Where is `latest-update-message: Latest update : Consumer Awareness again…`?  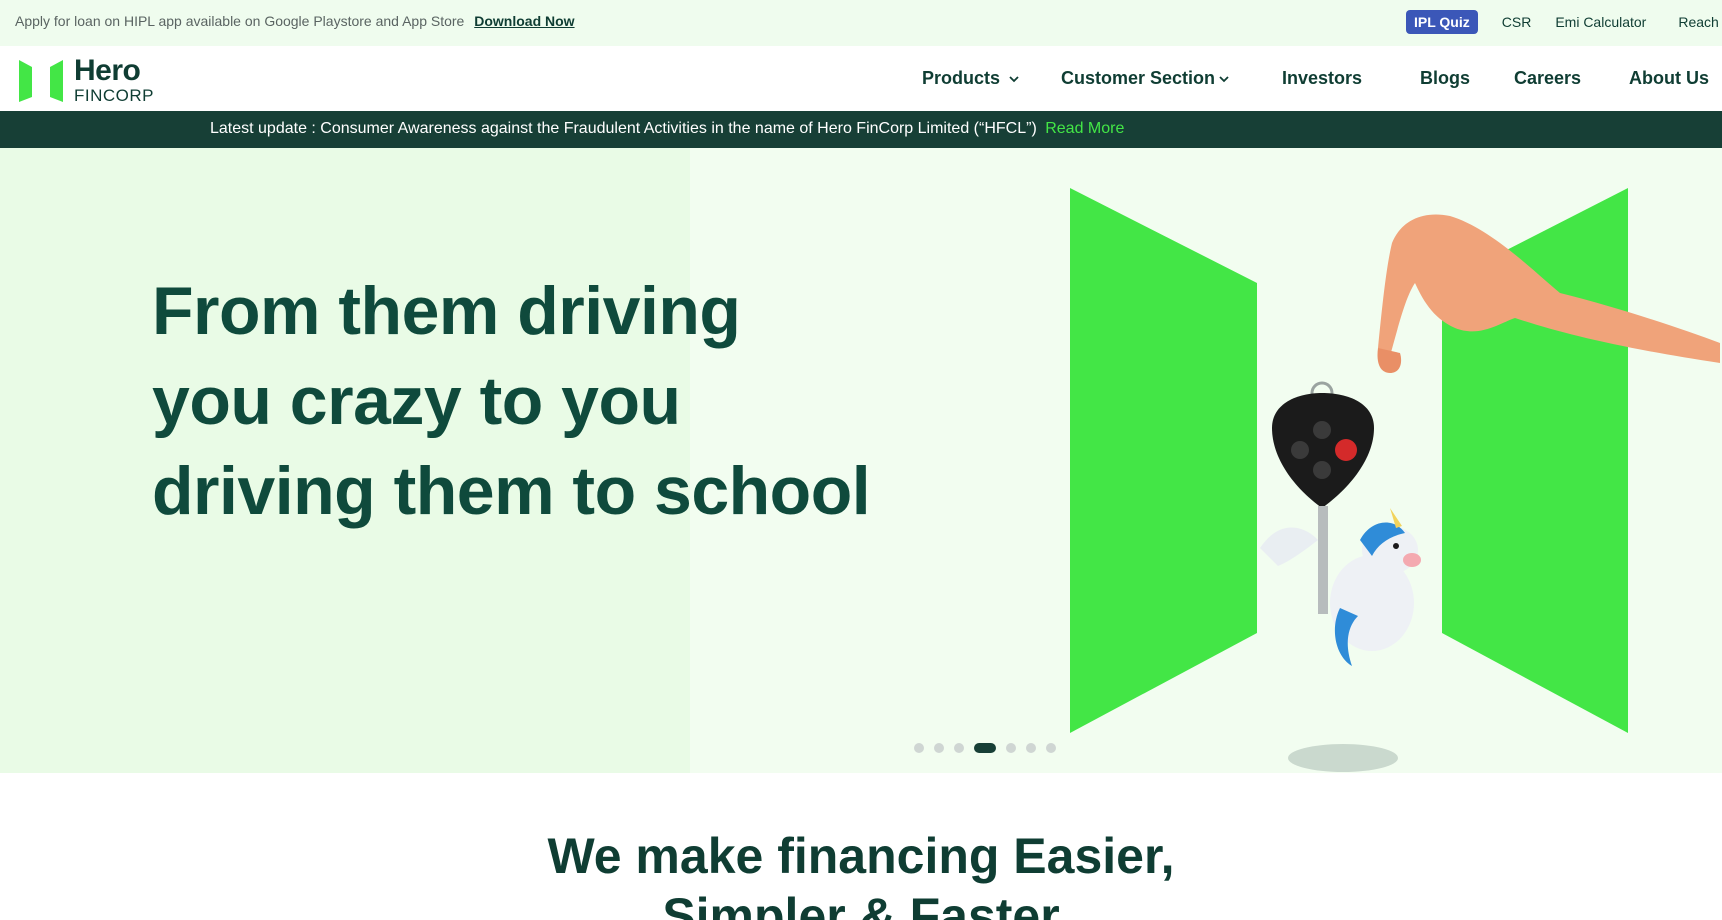
latest-update-message: Latest update : Consumer Awareness again… is located at coordinates (667, 129).